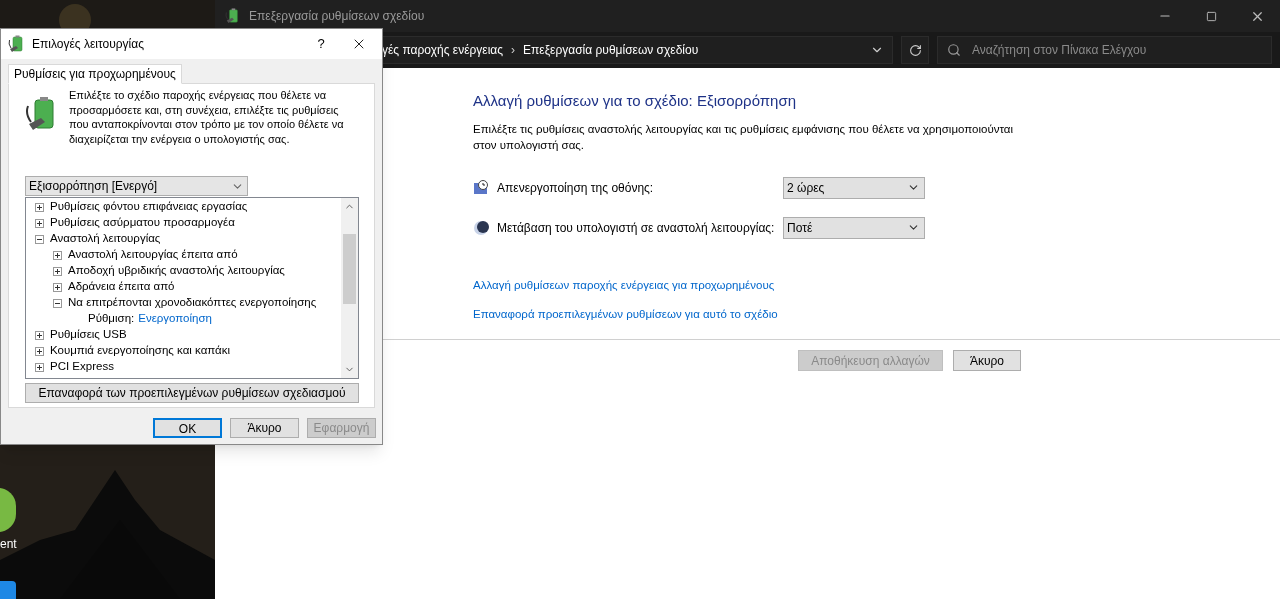  What do you see at coordinates (183, 351) in the screenshot?
I see `tree-item: Κουμπιά ενεργοποίησης και καπάκι` at bounding box center [183, 351].